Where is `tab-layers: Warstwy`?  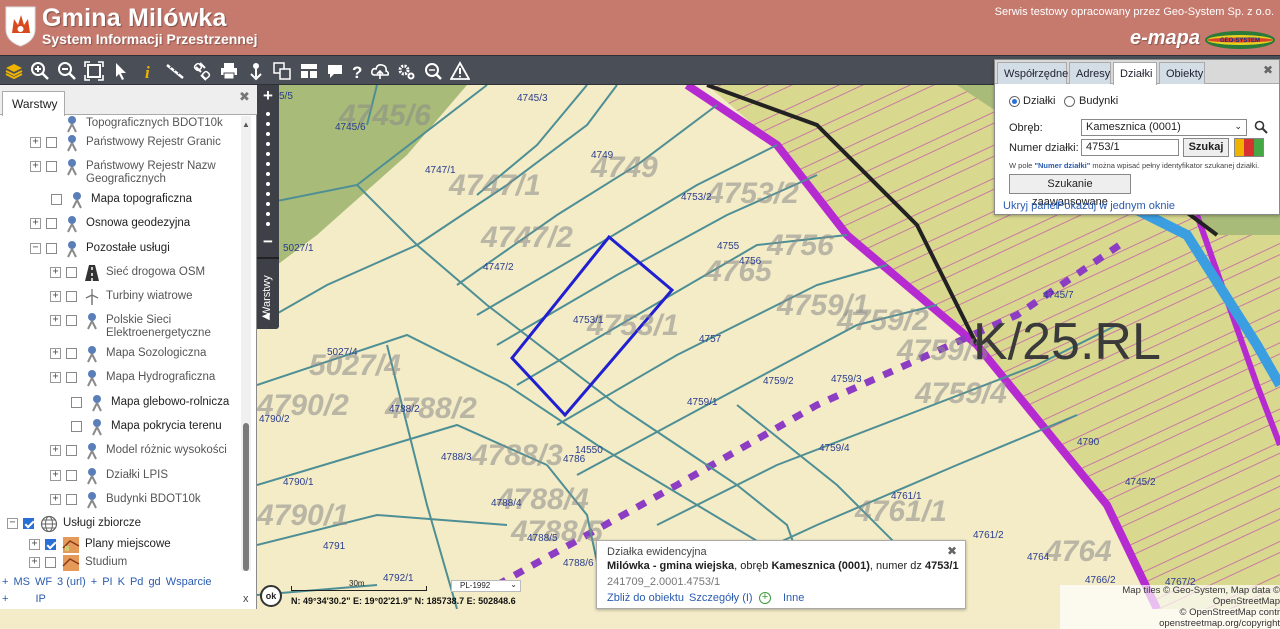 tab-layers: Warstwy is located at coordinates (33, 103).